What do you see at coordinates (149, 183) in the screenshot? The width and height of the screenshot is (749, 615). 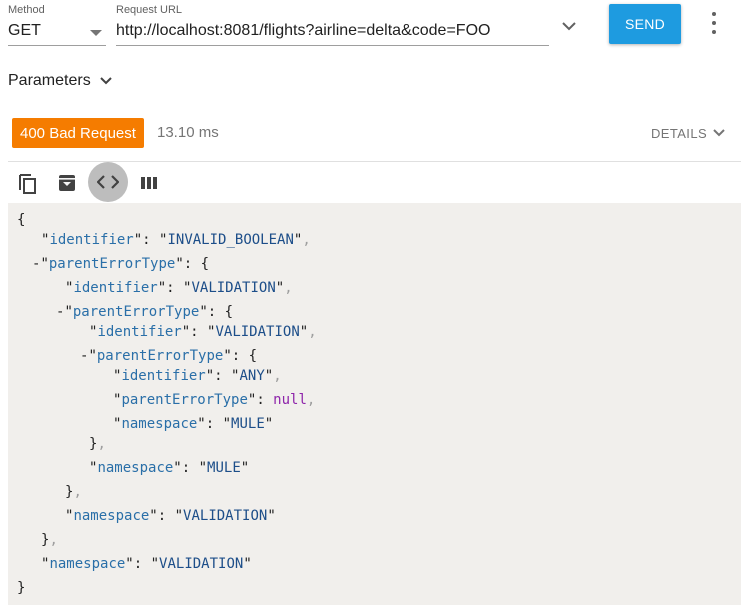 I see `columns-icon` at bounding box center [149, 183].